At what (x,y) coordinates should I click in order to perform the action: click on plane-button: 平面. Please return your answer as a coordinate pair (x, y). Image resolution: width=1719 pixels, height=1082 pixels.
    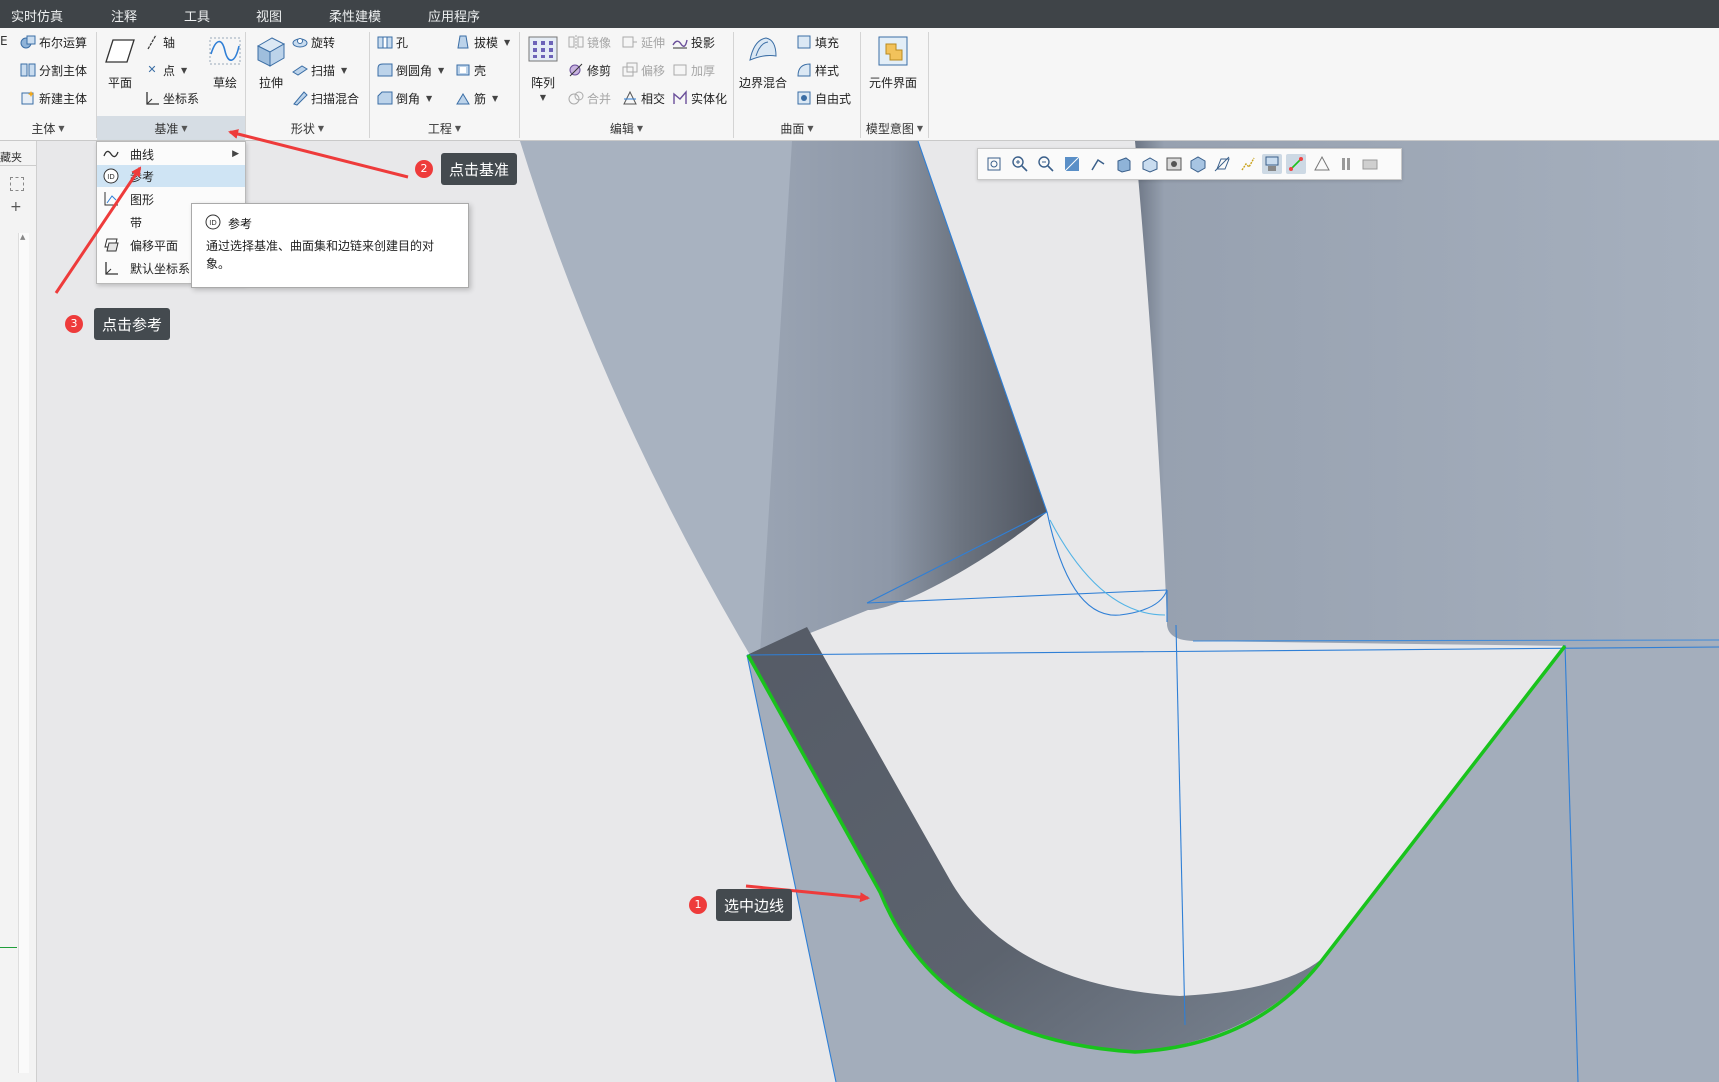
    Looking at the image, I should click on (120, 62).